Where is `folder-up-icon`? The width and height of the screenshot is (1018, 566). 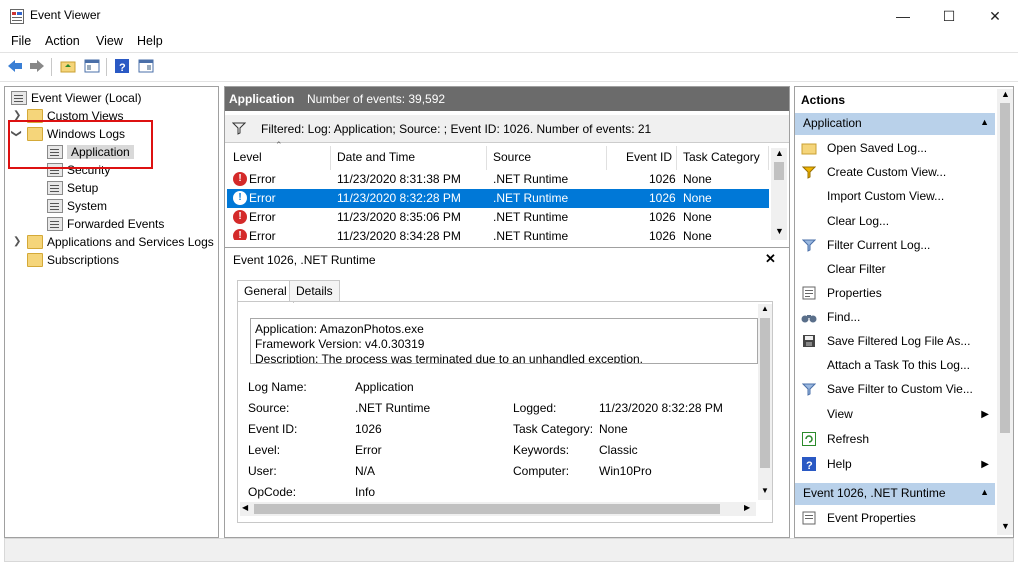
folder-up-icon is located at coordinates (68, 67).